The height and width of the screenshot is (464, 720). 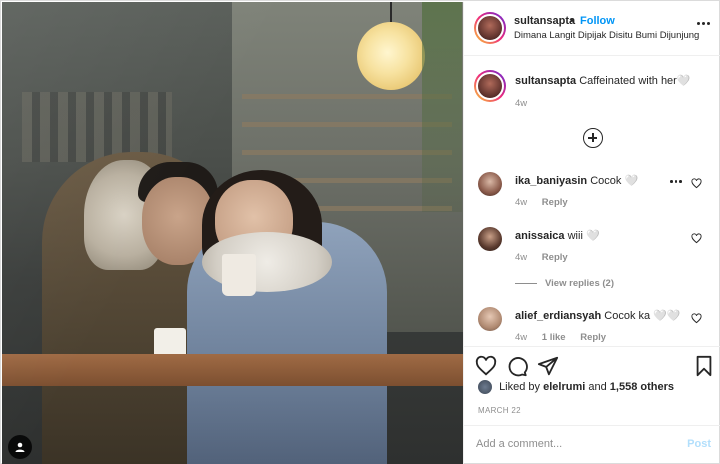 What do you see at coordinates (545, 81) in the screenshot?
I see `caption-username: sultansapta` at bounding box center [545, 81].